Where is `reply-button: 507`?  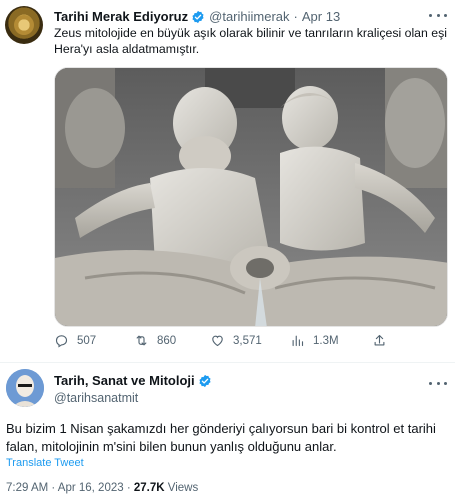
reply-button: 507 is located at coordinates (75, 340).